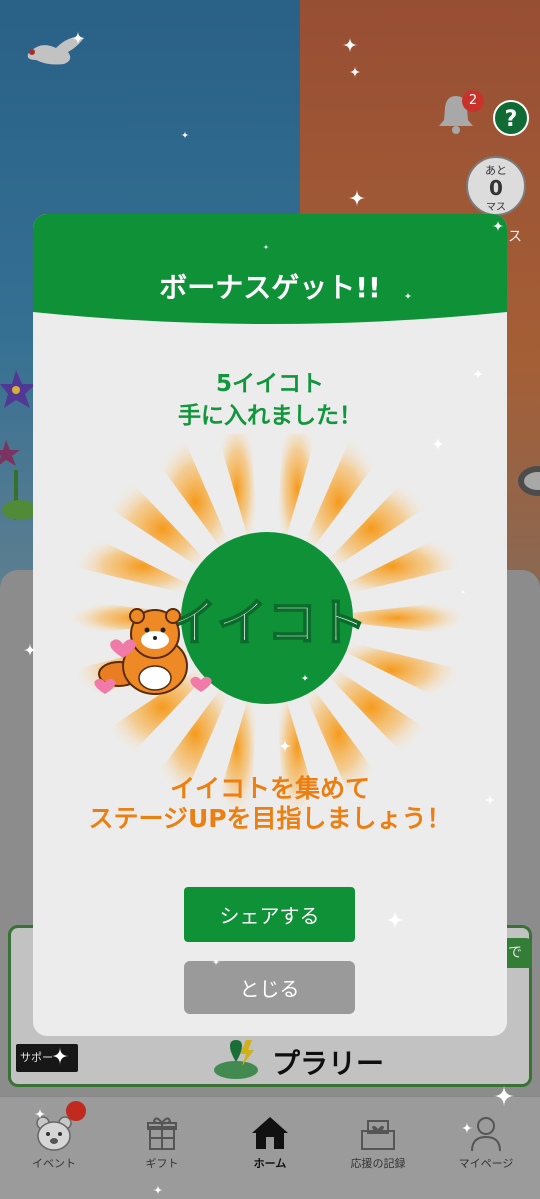 This screenshot has width=540, height=1199. I want to click on nav-event: イベント, so click(54, 1148).